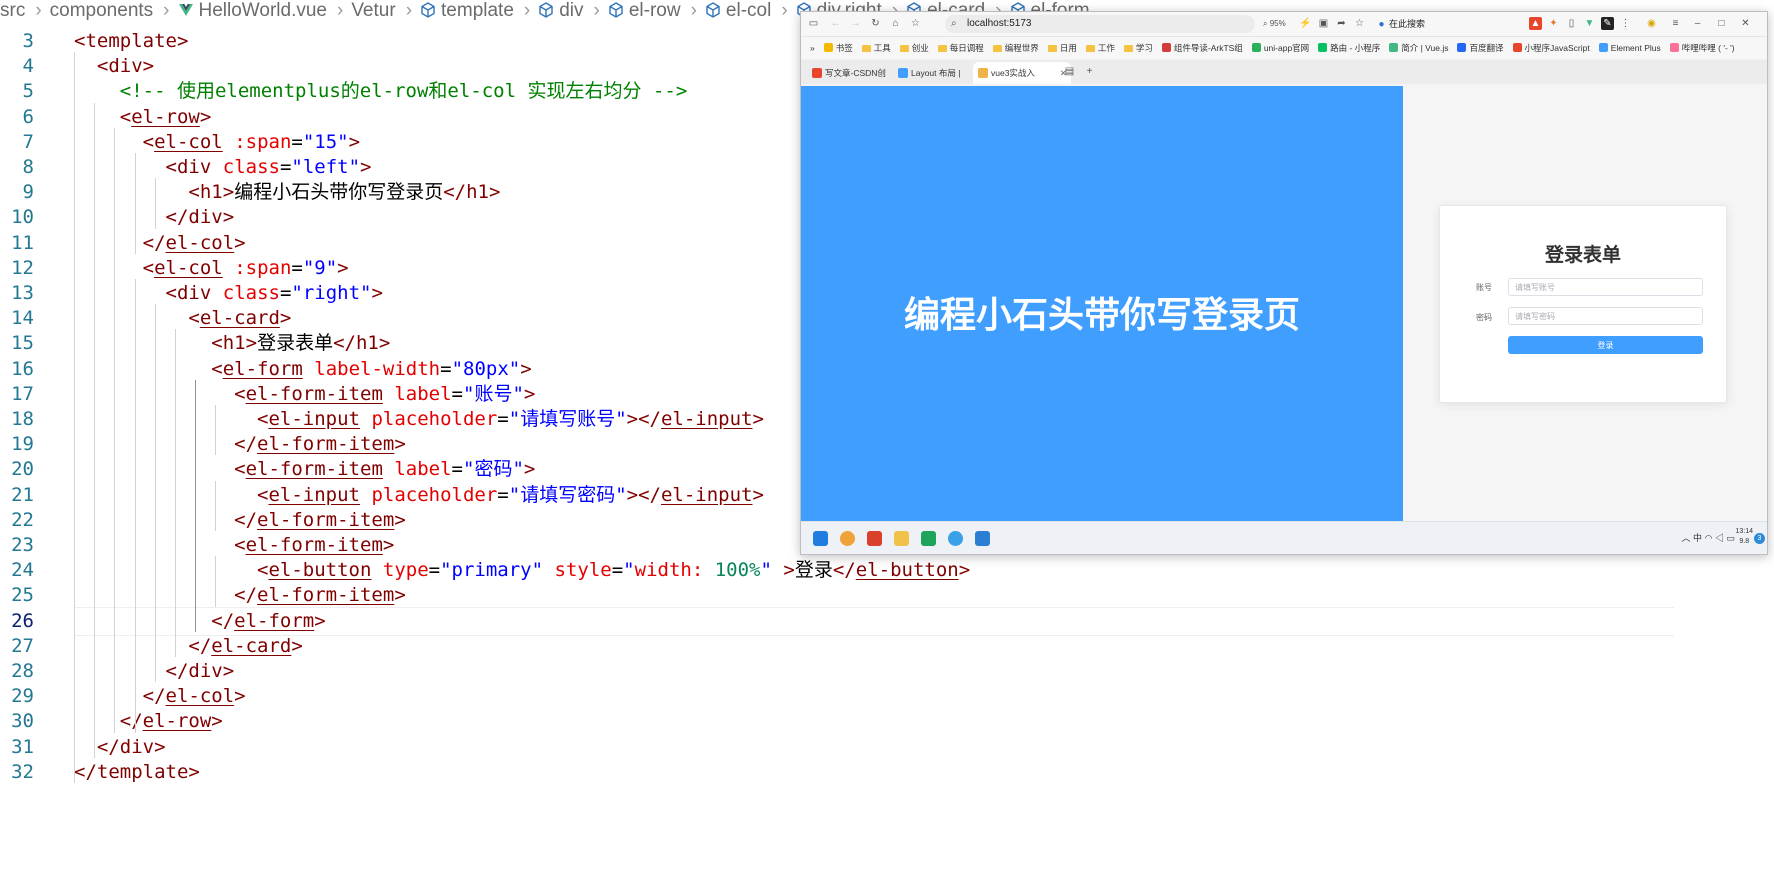  I want to click on extension-leaf-icon: ✦, so click(1553, 23).